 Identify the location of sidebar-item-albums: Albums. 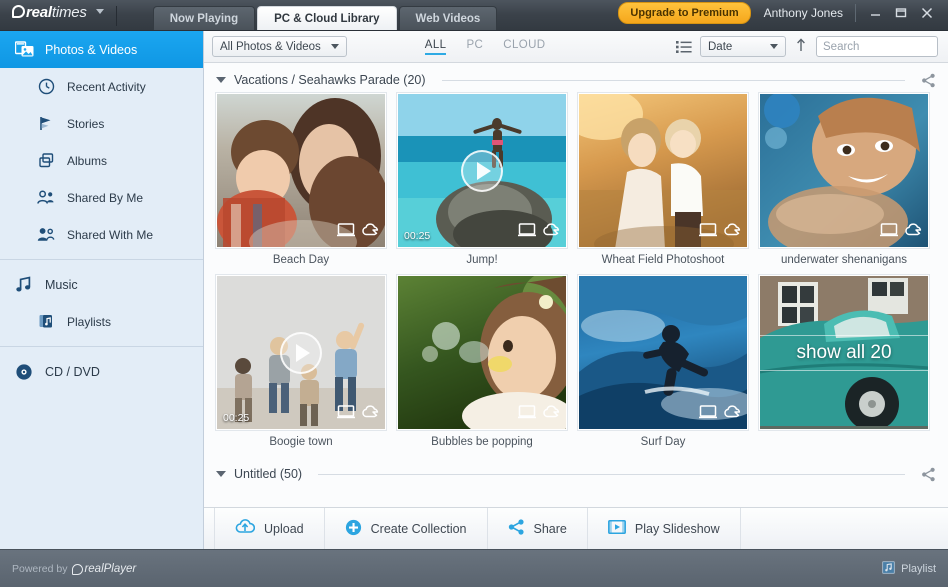
(101, 160).